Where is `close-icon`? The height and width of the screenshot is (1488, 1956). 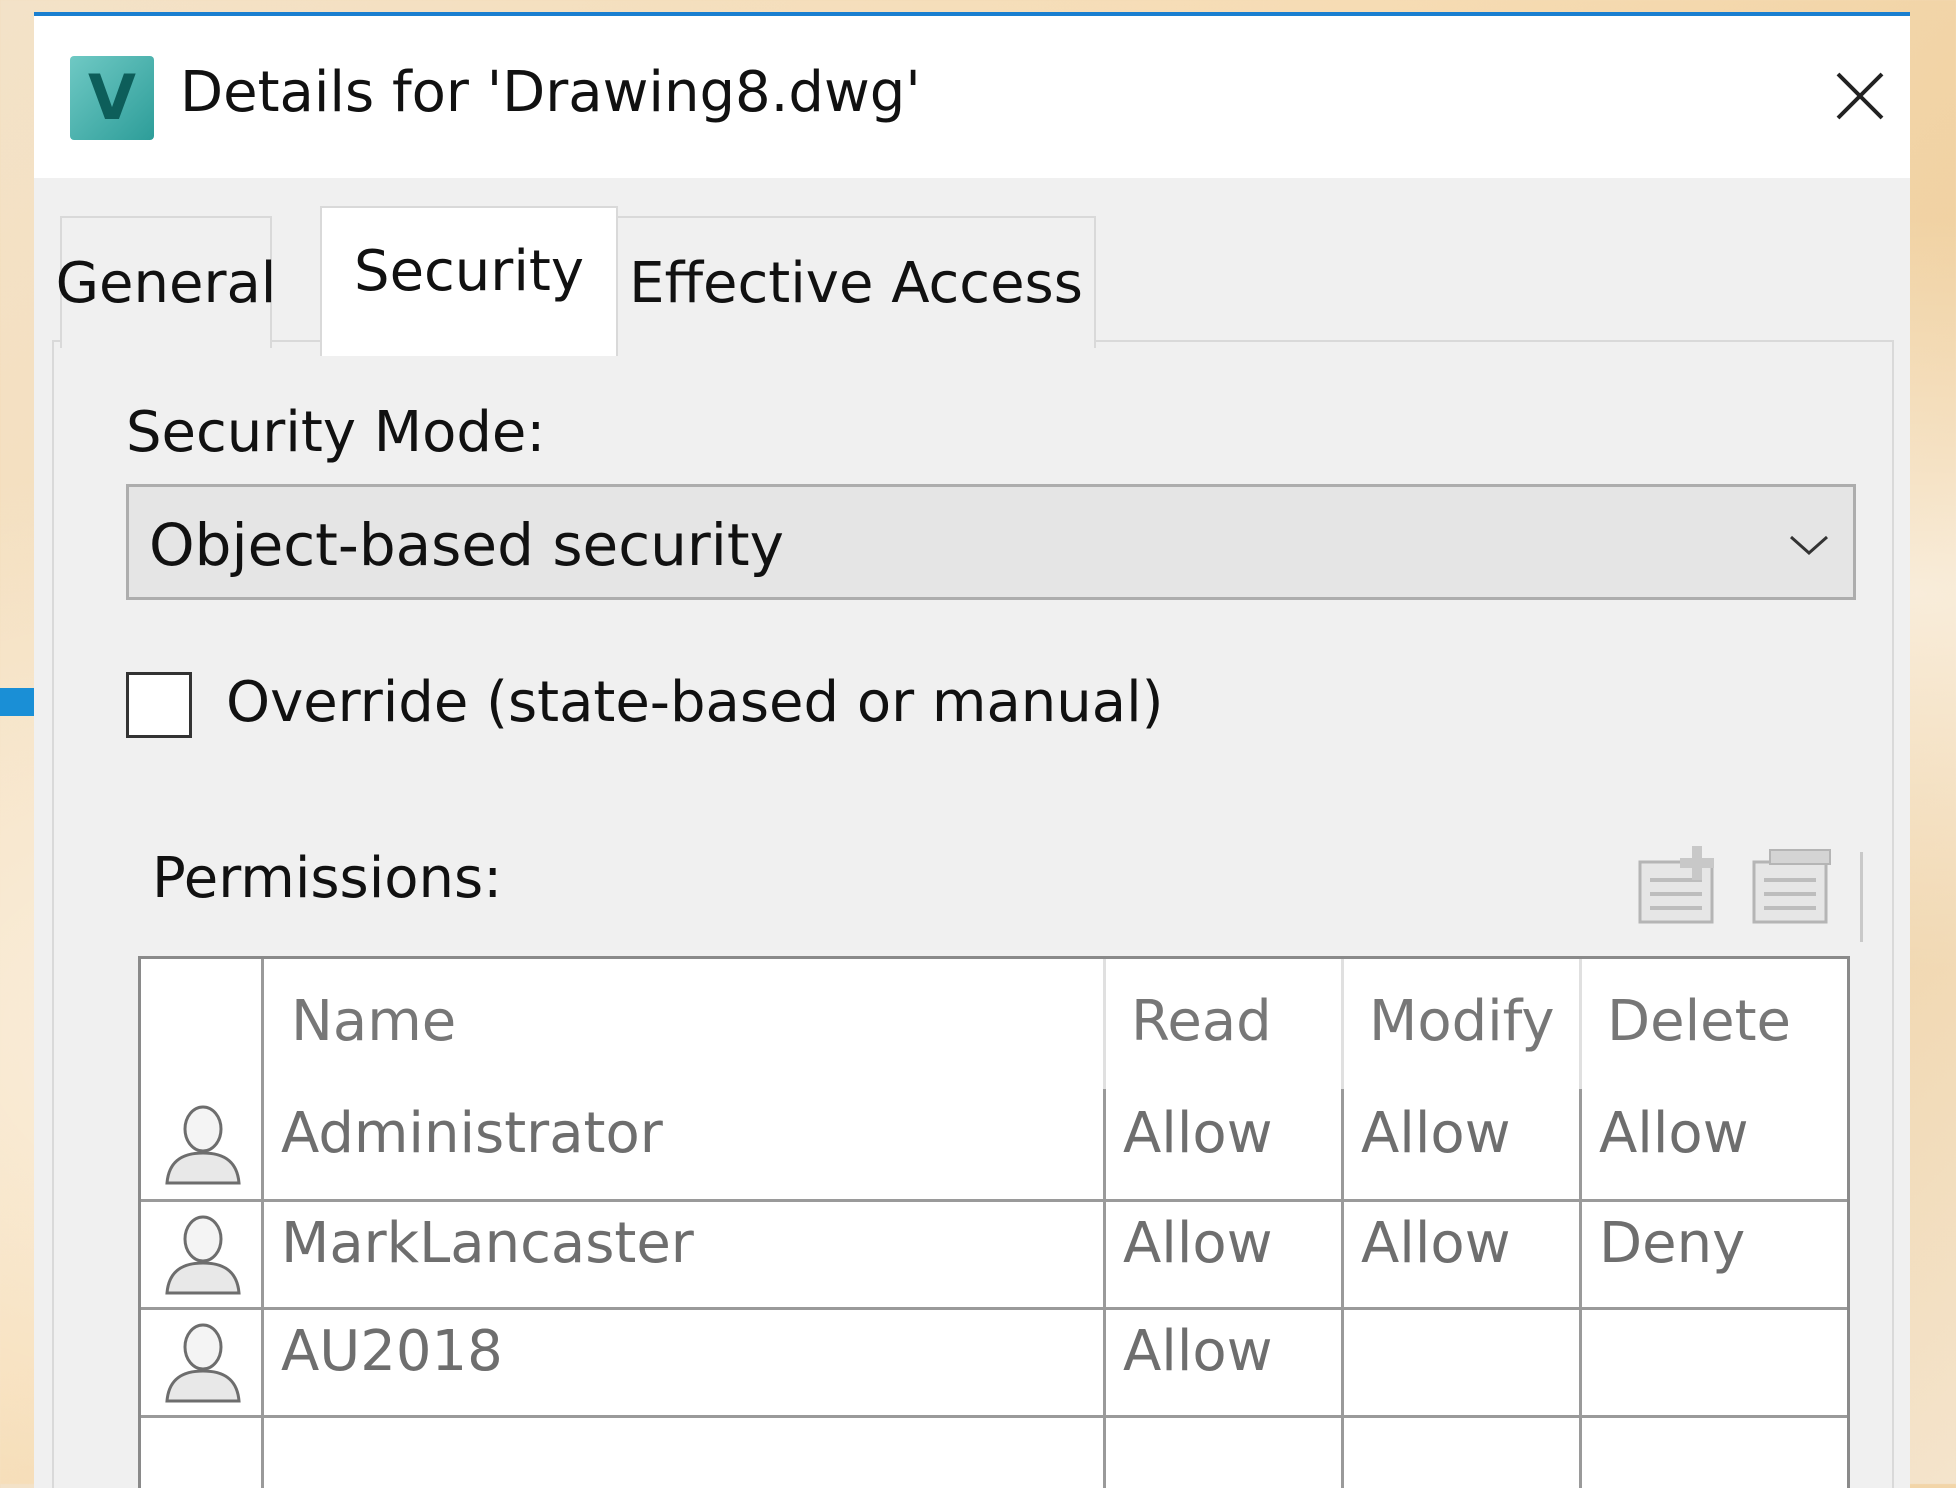 close-icon is located at coordinates (1860, 96).